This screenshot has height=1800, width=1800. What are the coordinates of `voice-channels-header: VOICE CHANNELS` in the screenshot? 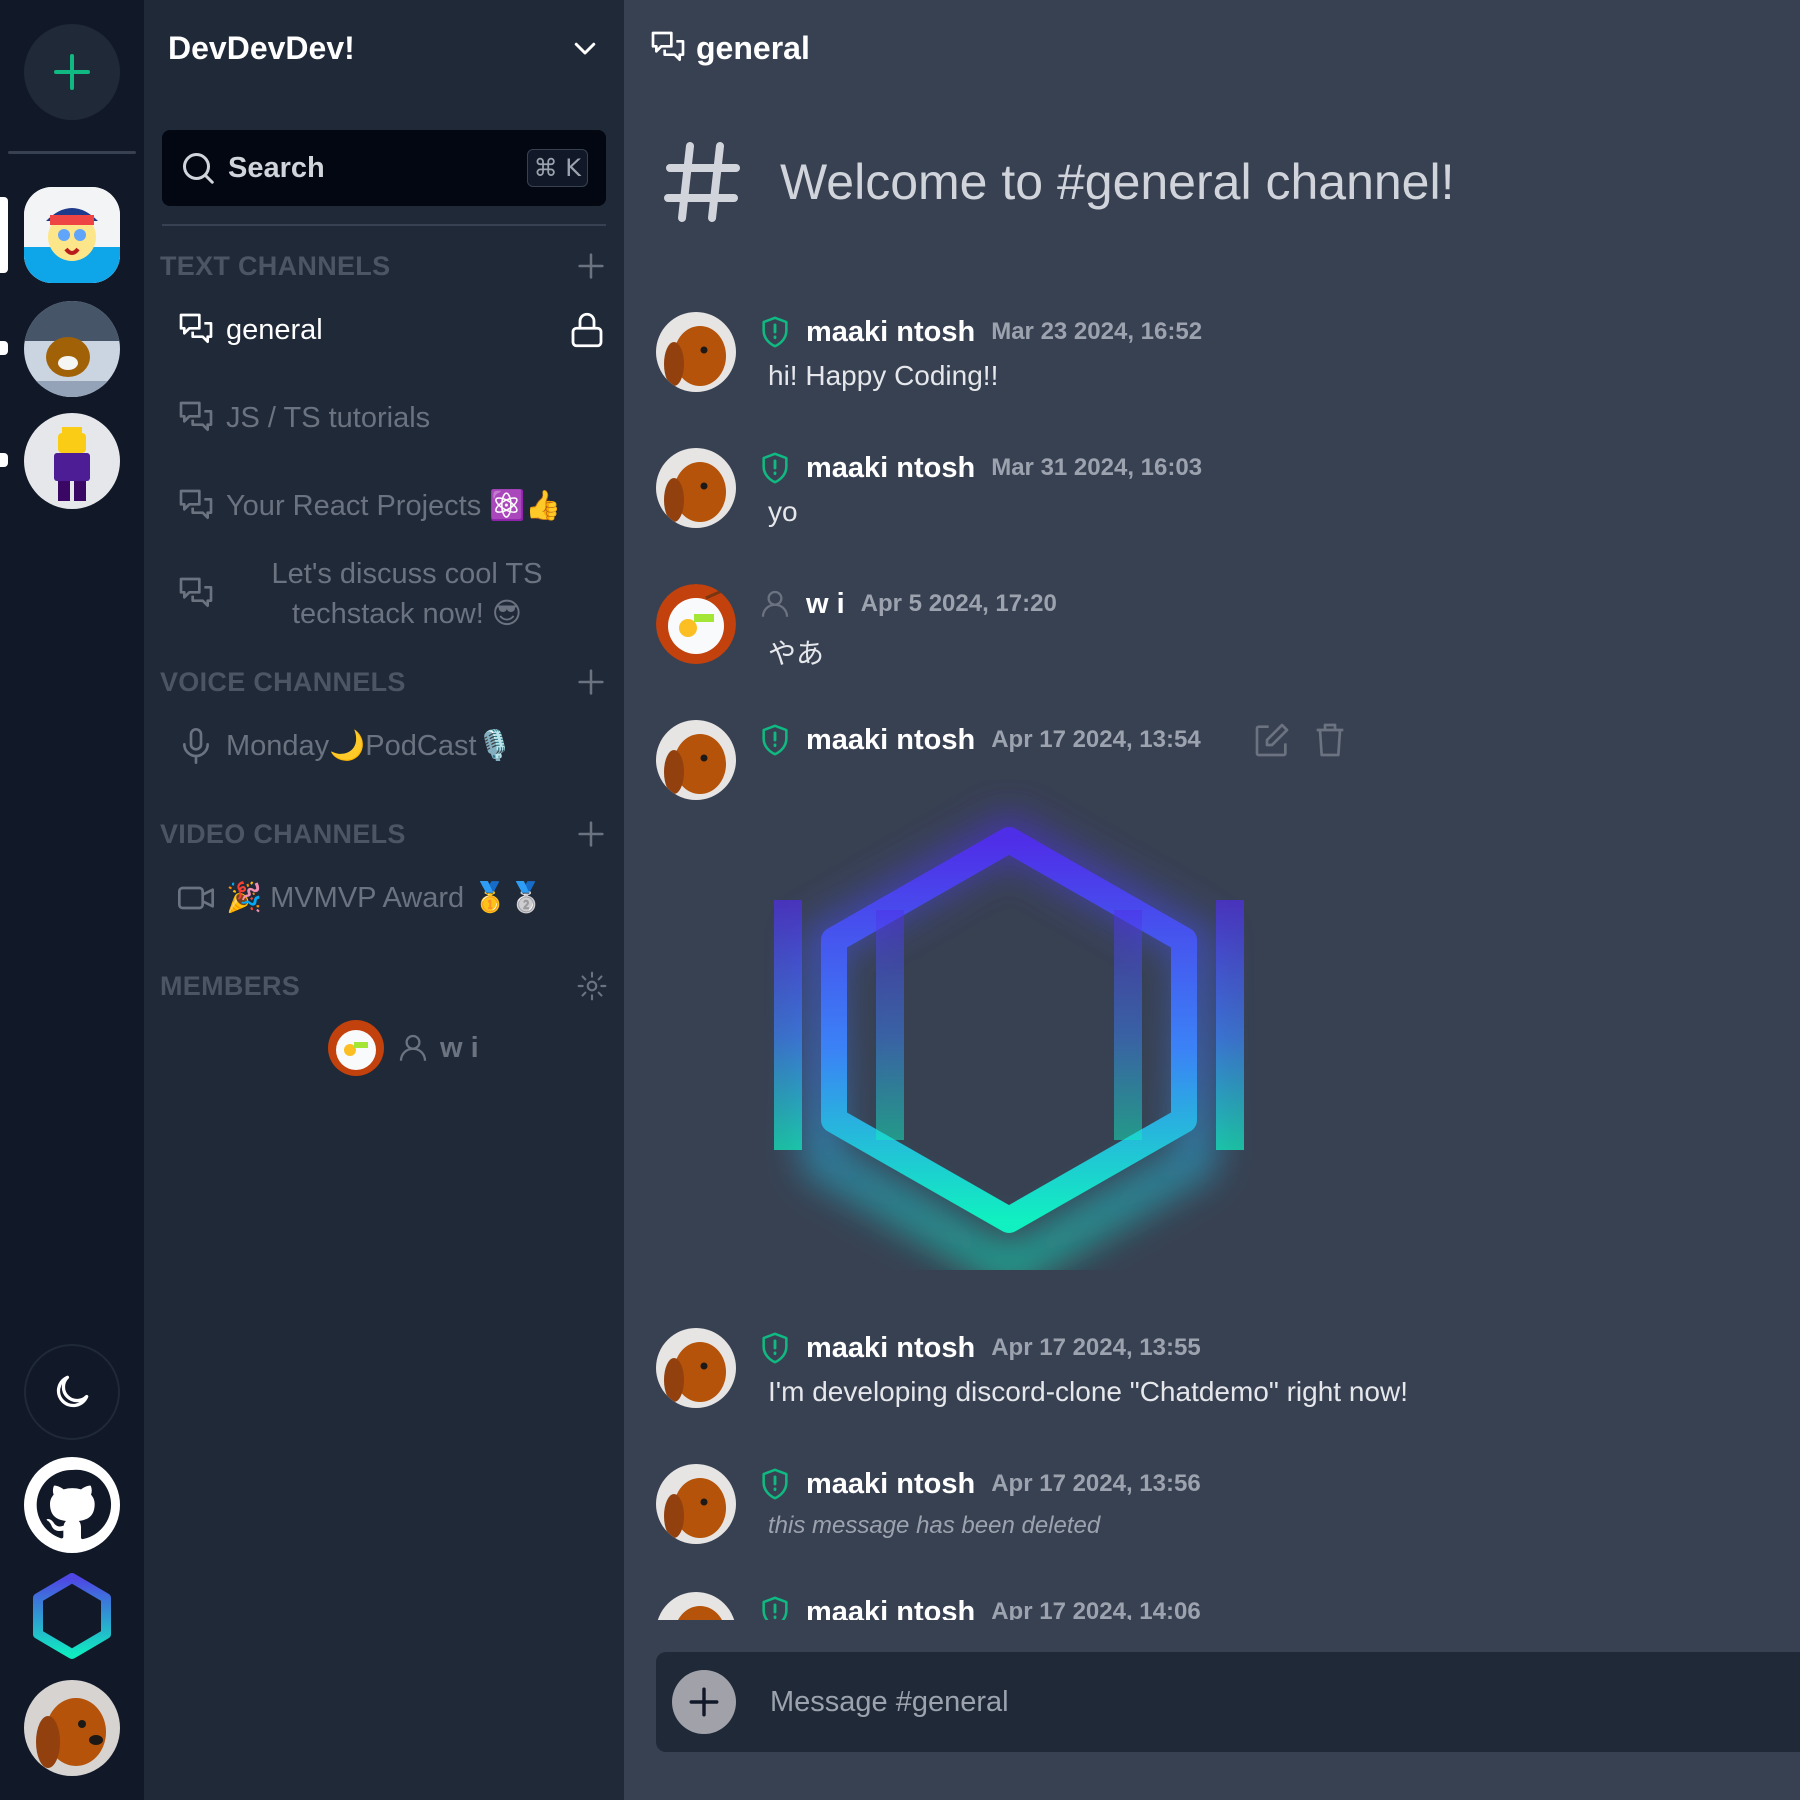 It's located at (384, 682).